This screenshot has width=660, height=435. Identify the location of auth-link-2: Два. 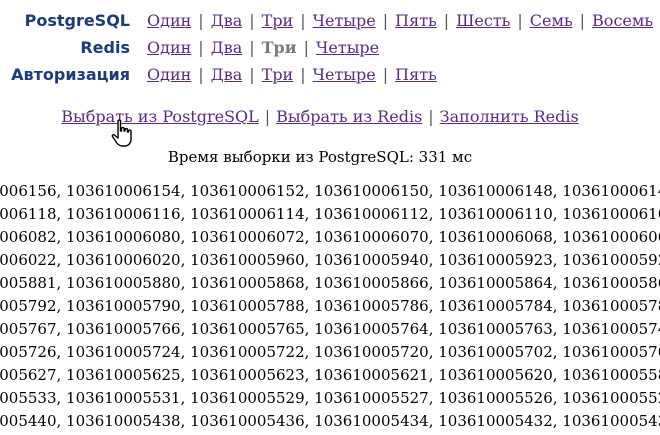
(227, 74).